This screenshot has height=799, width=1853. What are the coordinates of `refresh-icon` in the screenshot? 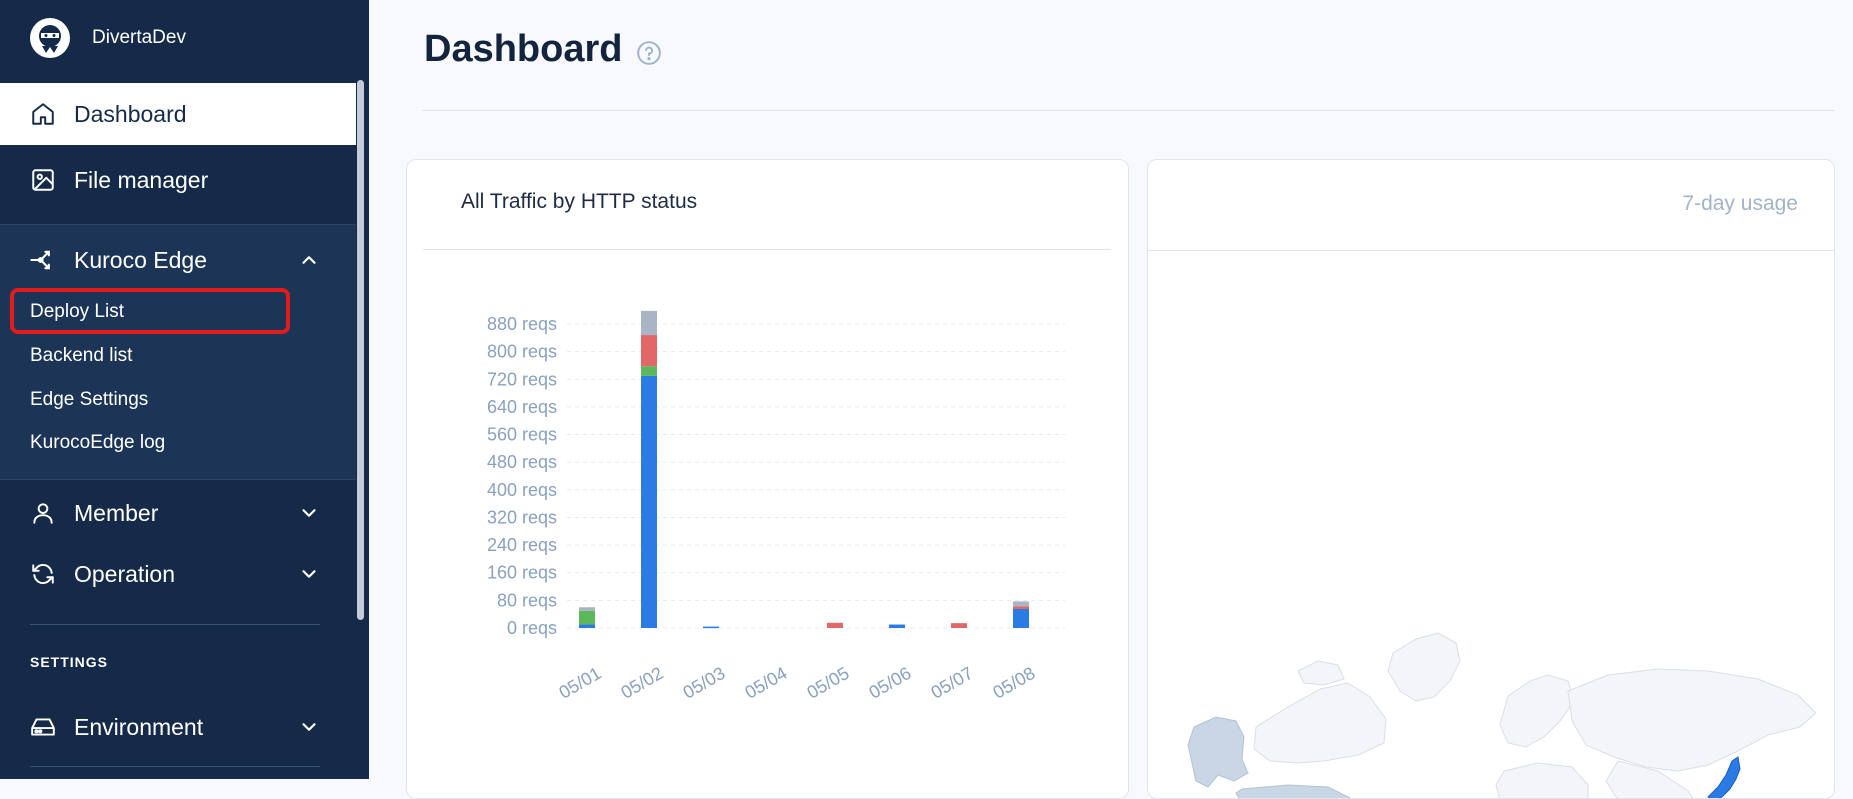 It's located at (43, 574).